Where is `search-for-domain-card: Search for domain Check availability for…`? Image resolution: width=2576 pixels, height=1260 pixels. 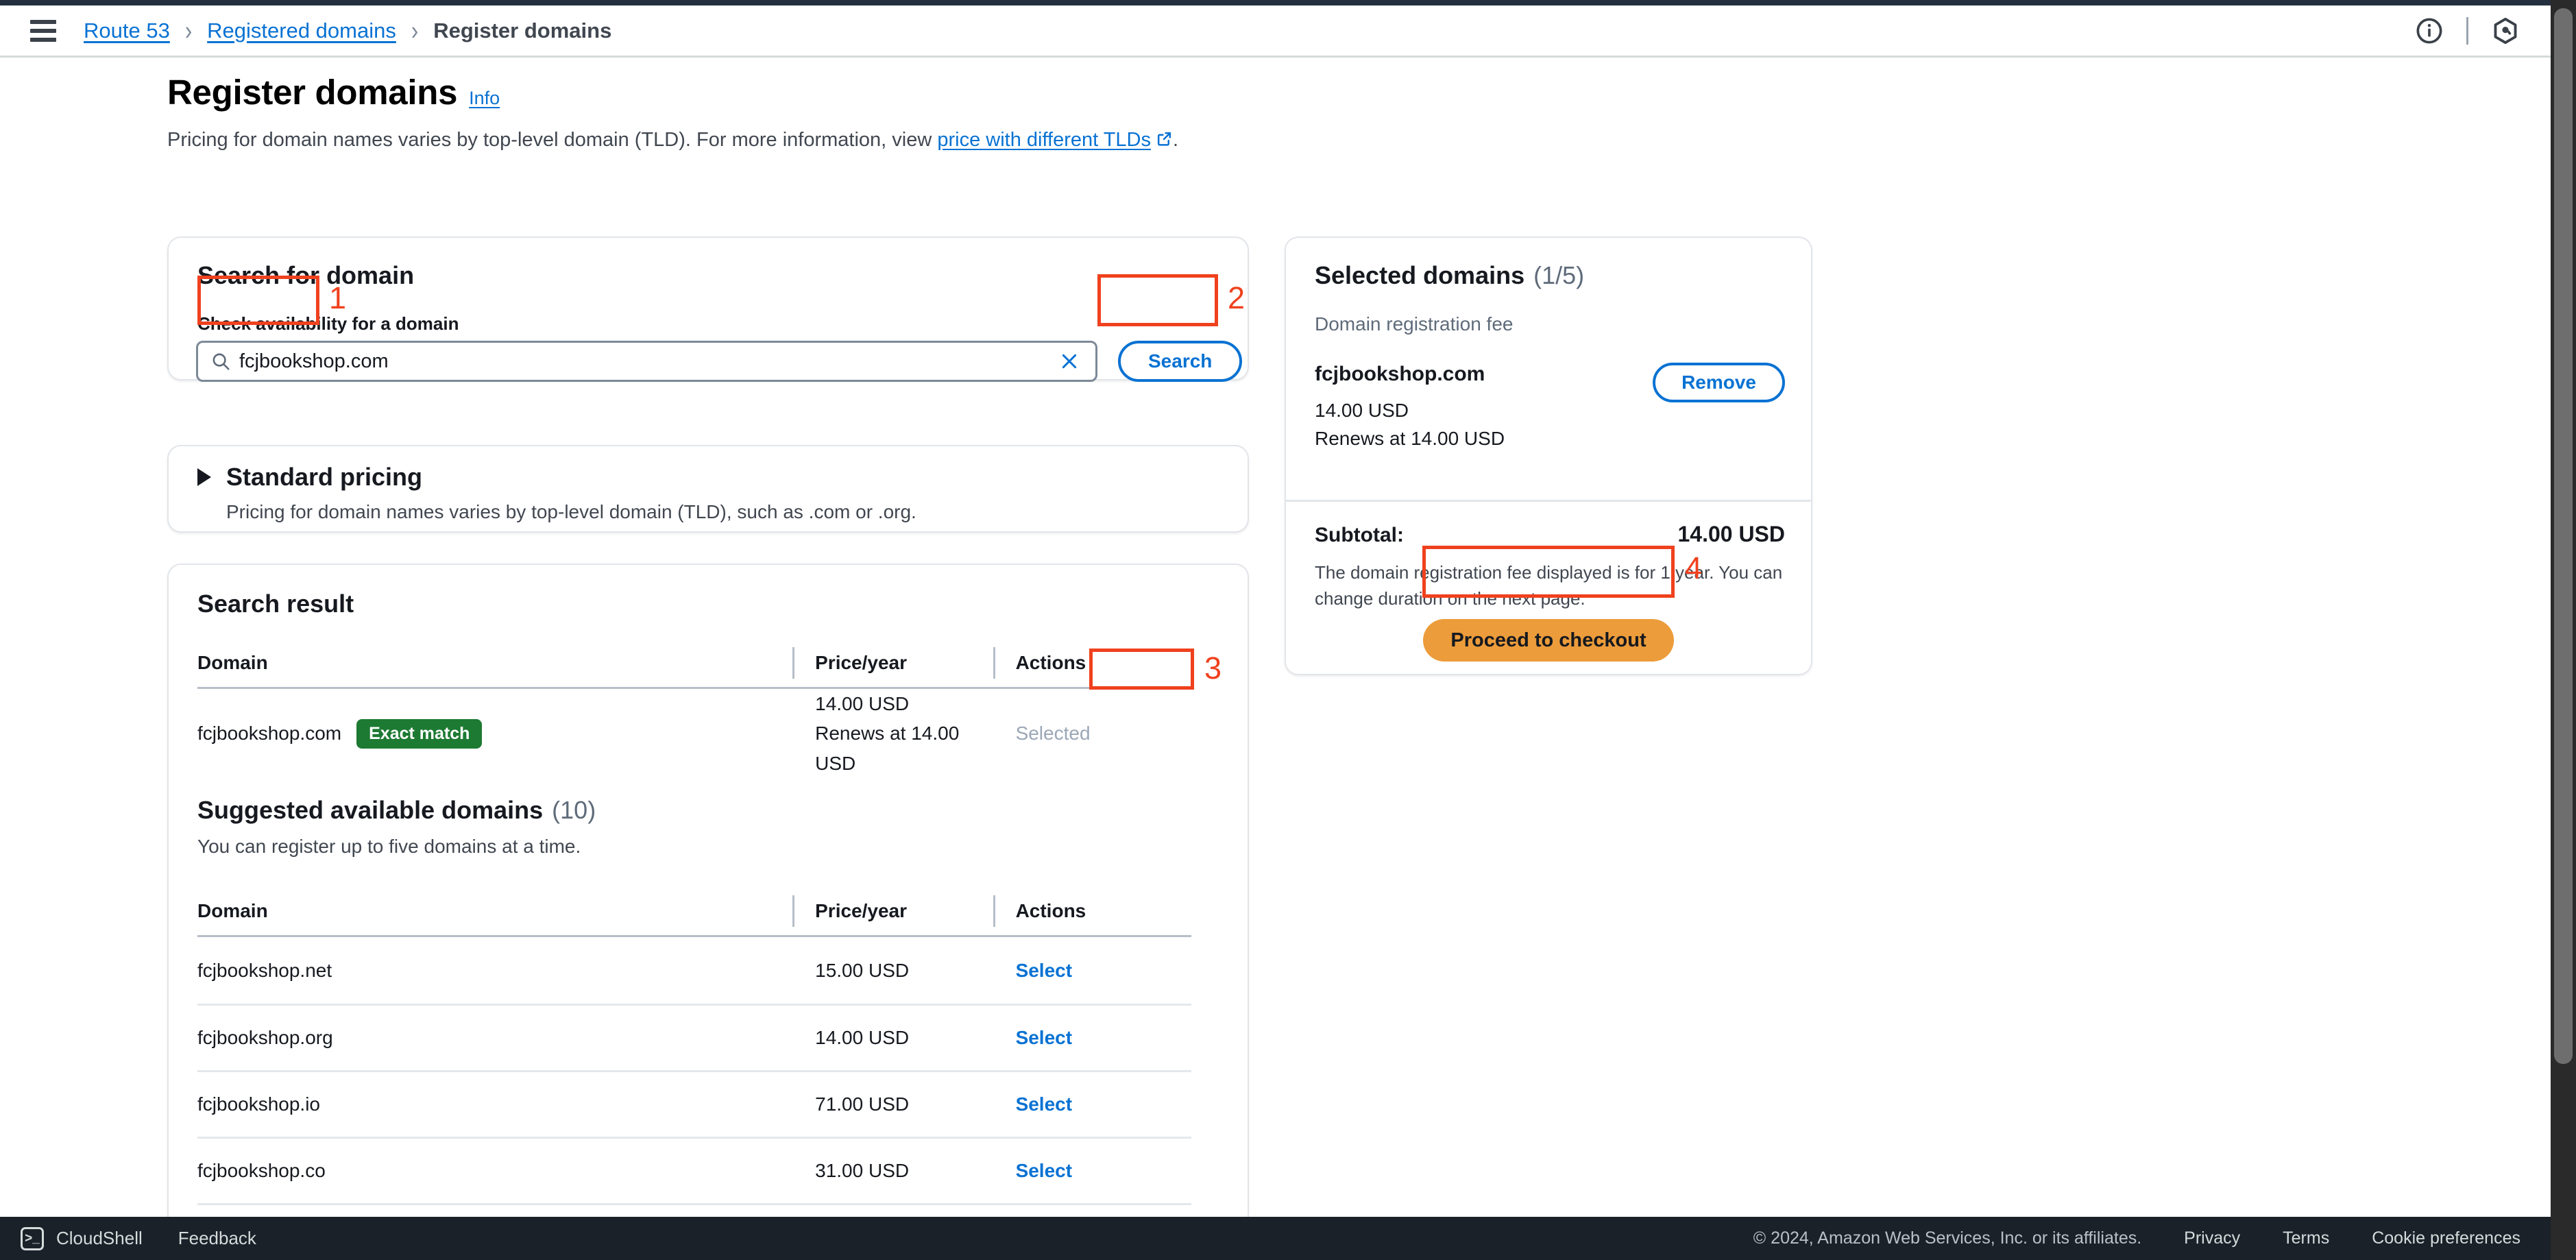 search-for-domain-card: Search for domain Check availability for… is located at coordinates (708, 309).